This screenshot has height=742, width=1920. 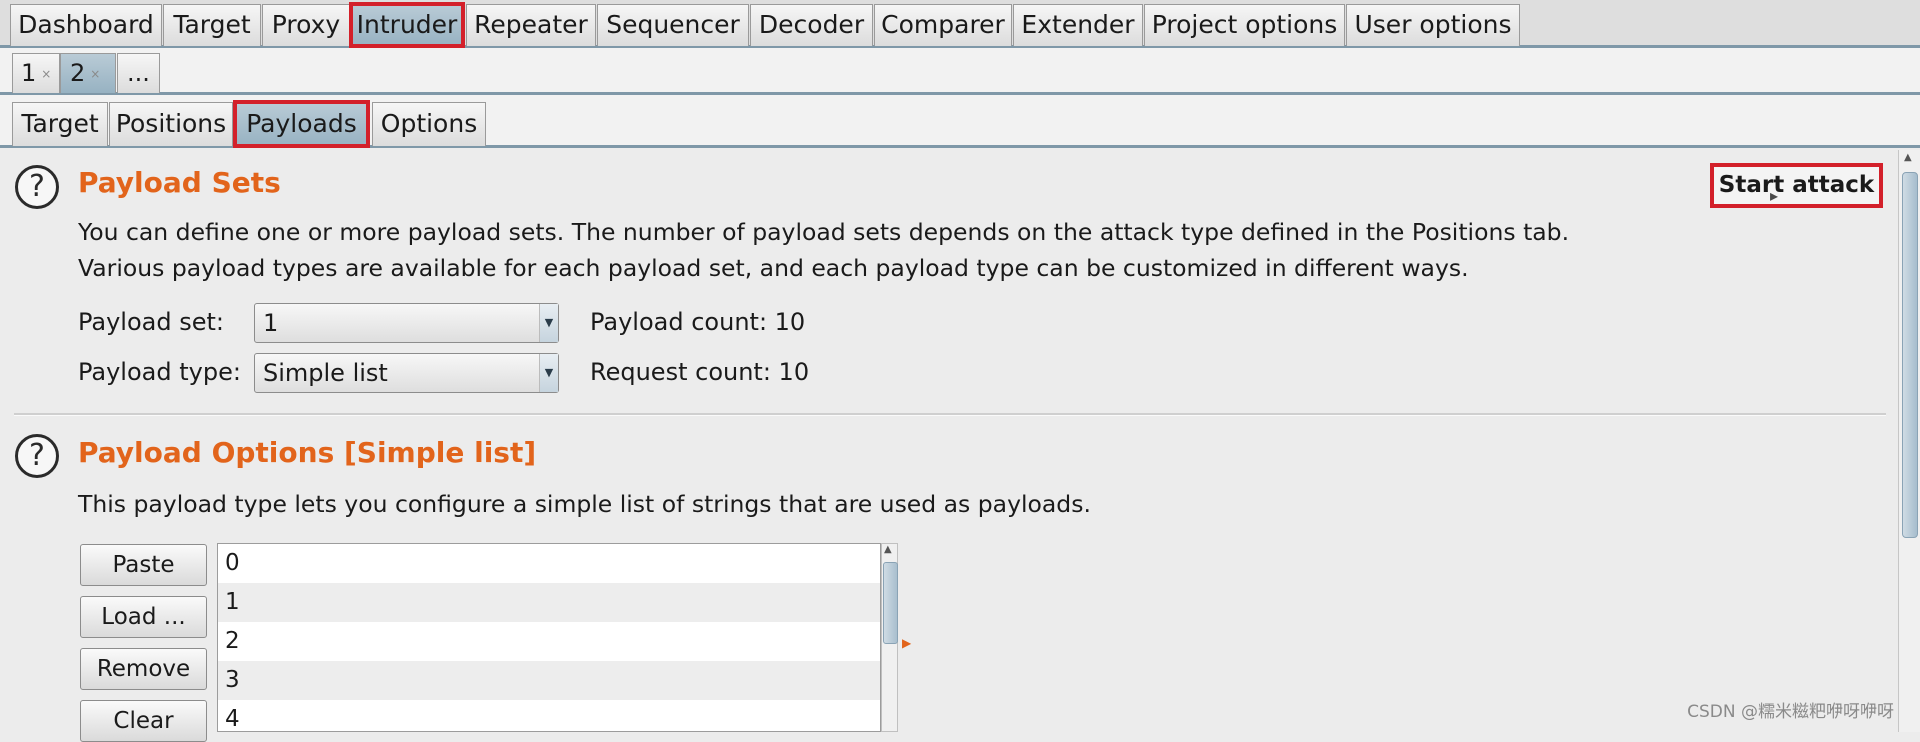 I want to click on list-item: 3, so click(x=549, y=680).